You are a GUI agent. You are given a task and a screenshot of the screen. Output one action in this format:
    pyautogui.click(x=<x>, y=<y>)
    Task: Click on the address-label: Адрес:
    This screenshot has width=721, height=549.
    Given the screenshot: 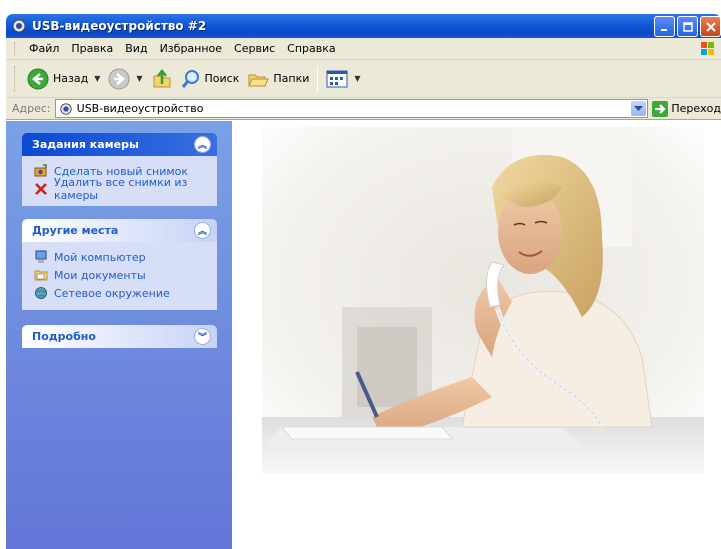 What is the action you would take?
    pyautogui.click(x=31, y=108)
    